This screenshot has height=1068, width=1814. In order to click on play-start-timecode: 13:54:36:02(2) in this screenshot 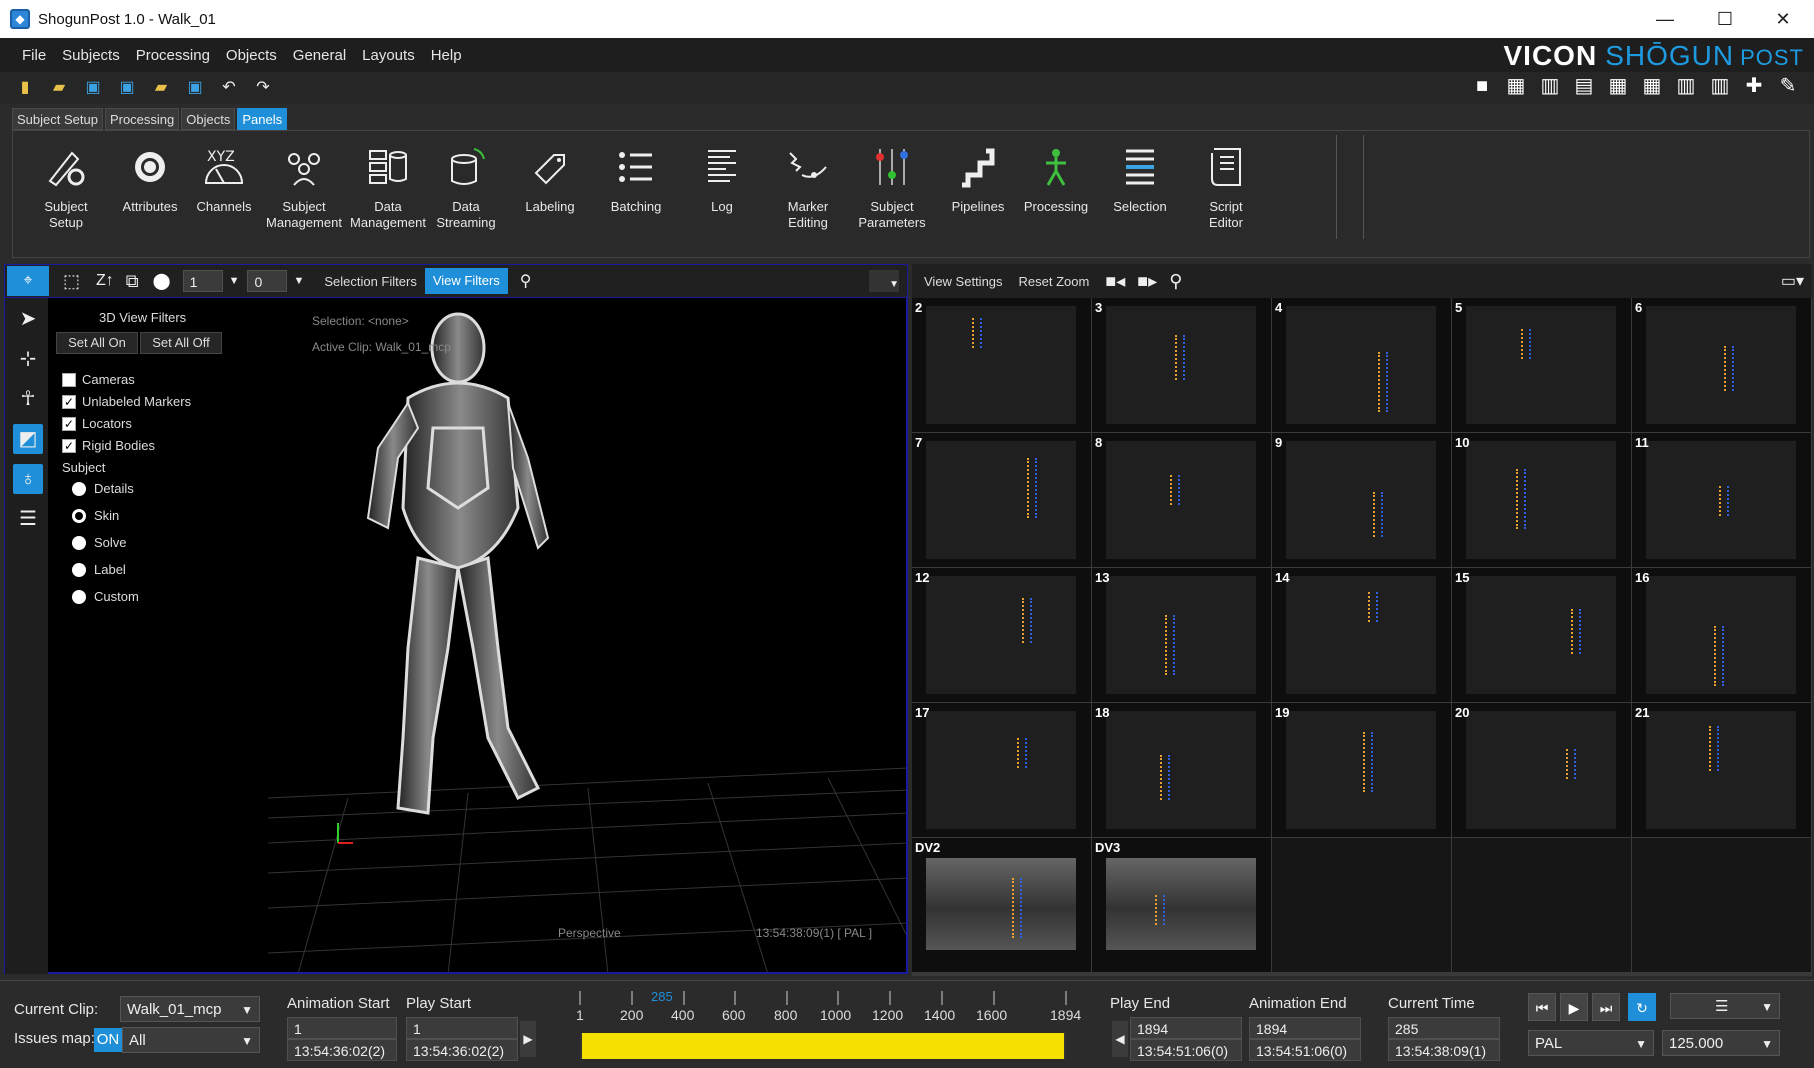, I will do `click(462, 1050)`.